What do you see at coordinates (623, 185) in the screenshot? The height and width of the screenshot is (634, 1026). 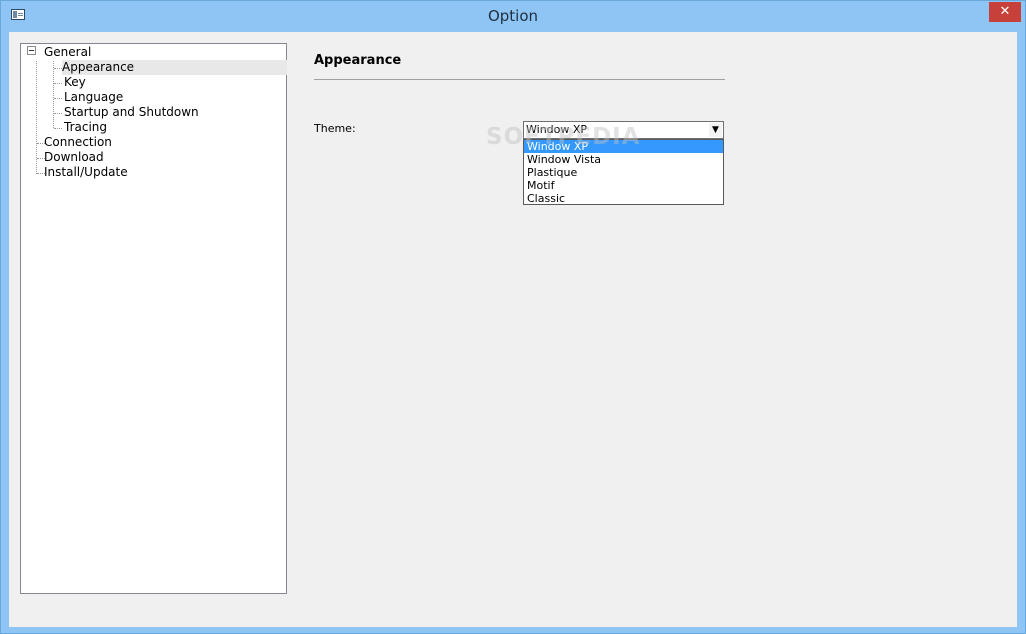 I see `theme-option-motif: Motif` at bounding box center [623, 185].